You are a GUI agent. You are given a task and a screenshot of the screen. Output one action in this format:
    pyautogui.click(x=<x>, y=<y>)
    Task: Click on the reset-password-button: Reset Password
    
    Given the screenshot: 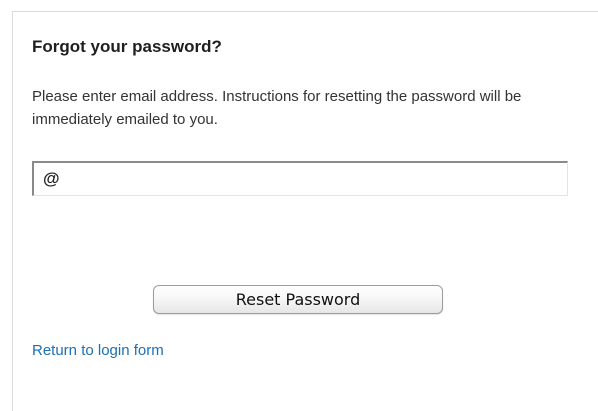 What is the action you would take?
    pyautogui.click(x=298, y=299)
    